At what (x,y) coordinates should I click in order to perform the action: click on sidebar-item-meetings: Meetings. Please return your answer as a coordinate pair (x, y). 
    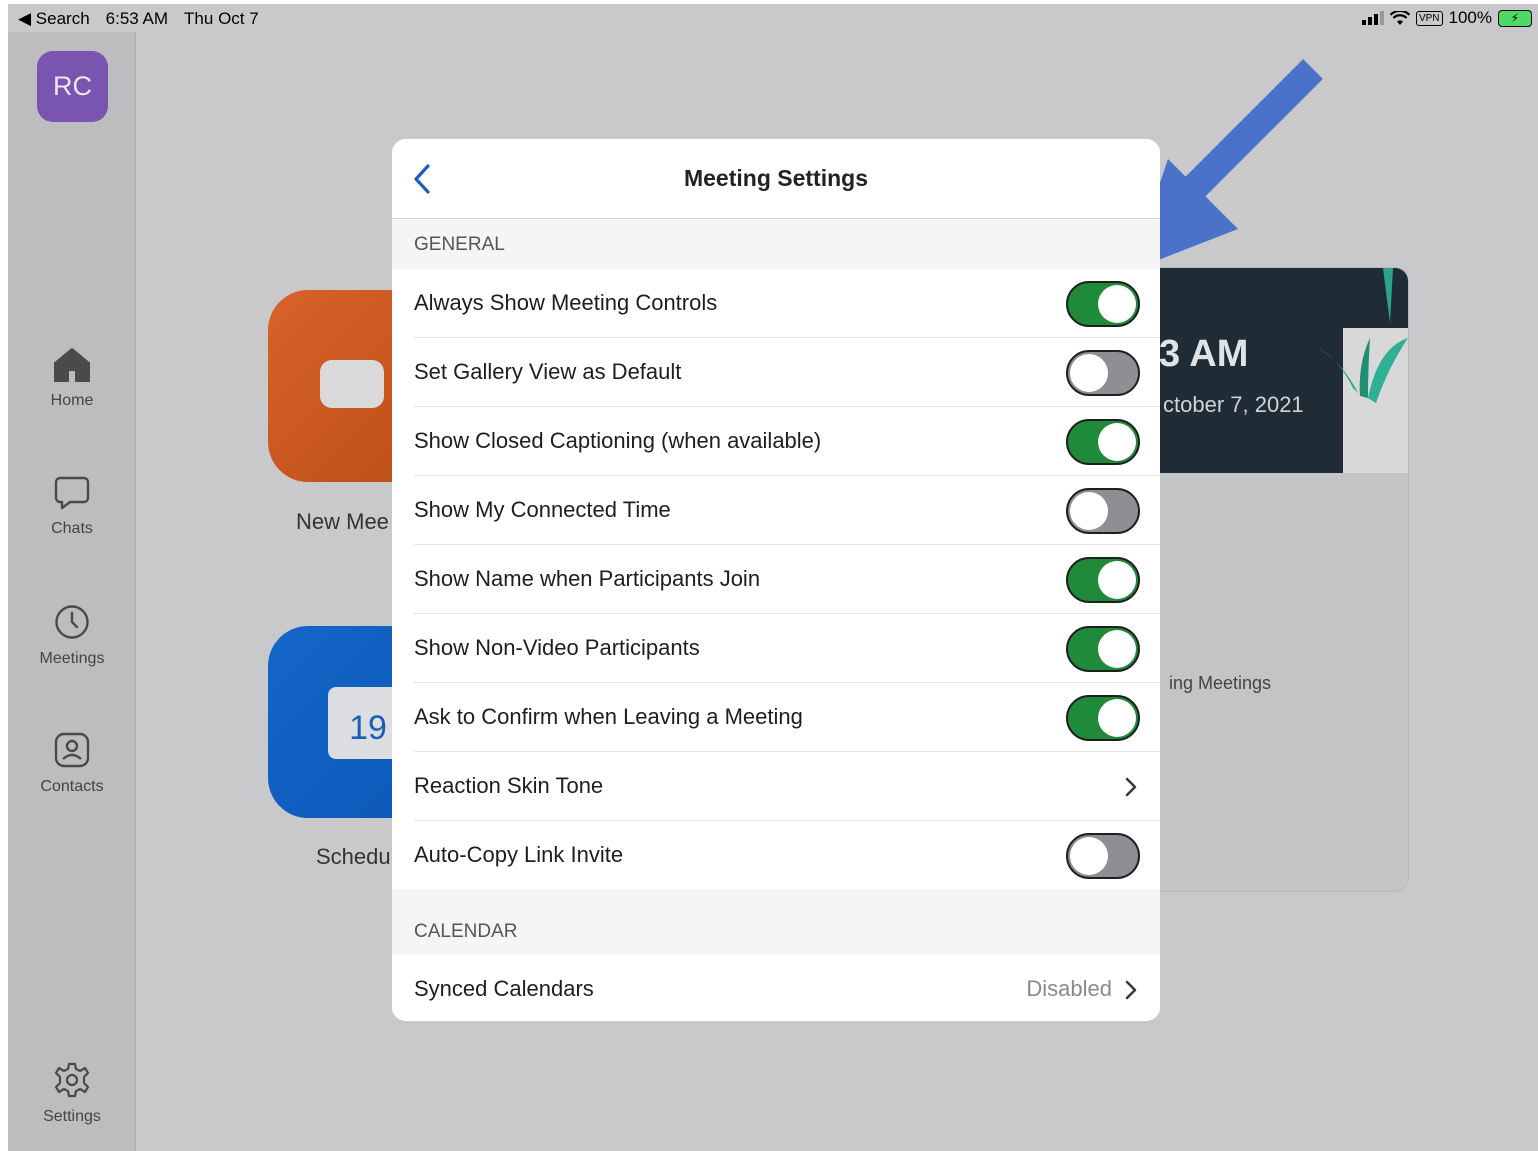
    Looking at the image, I should click on (72, 636).